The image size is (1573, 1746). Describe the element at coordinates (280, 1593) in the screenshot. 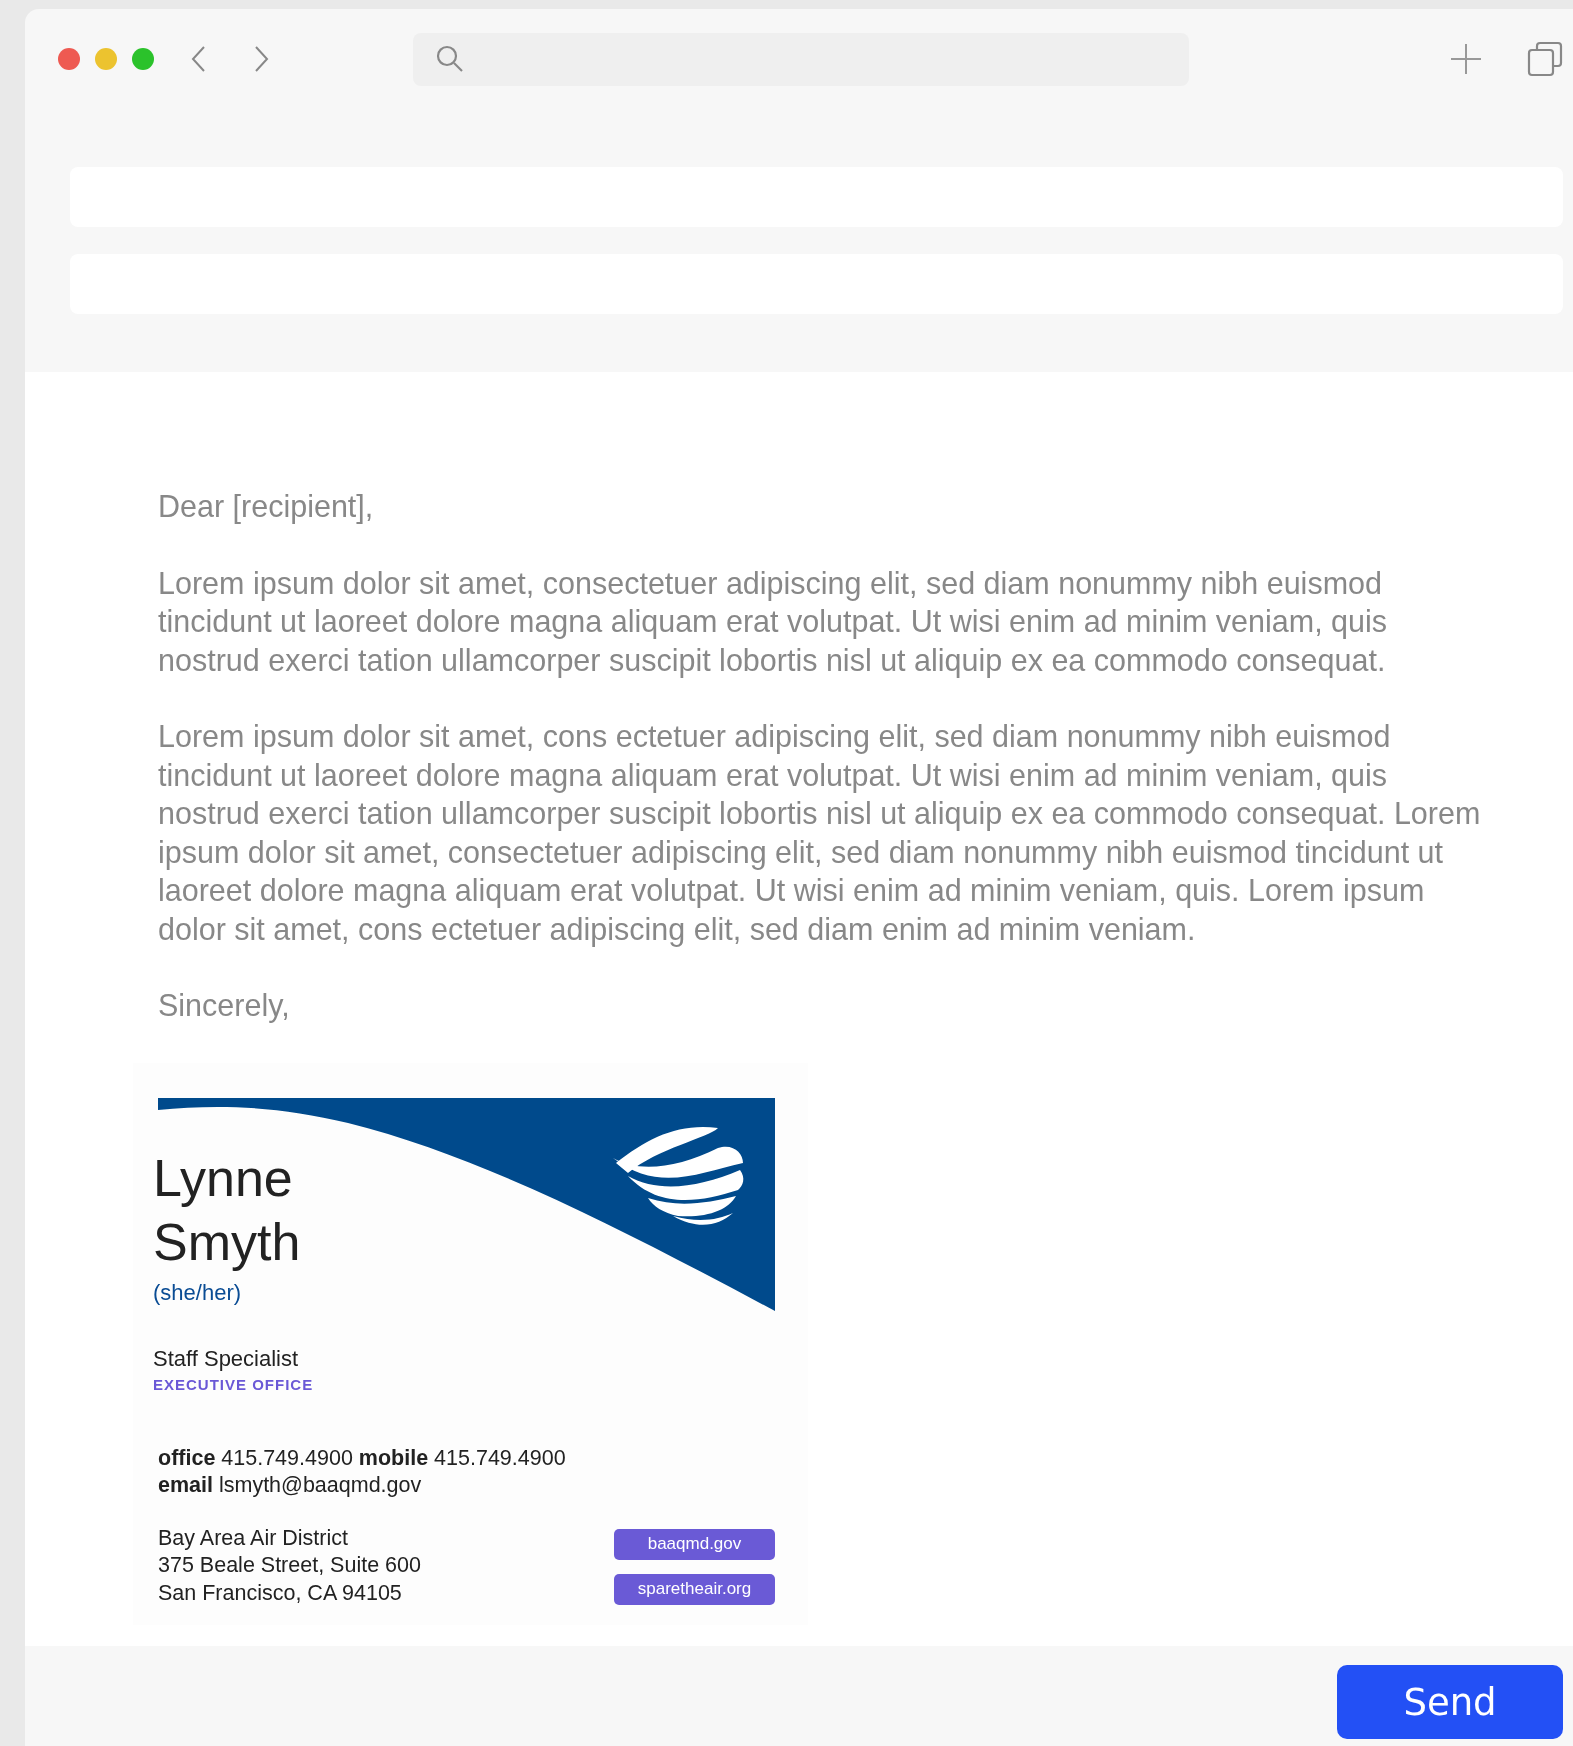

I see `address-line: San Francisco, CA 94105` at that location.